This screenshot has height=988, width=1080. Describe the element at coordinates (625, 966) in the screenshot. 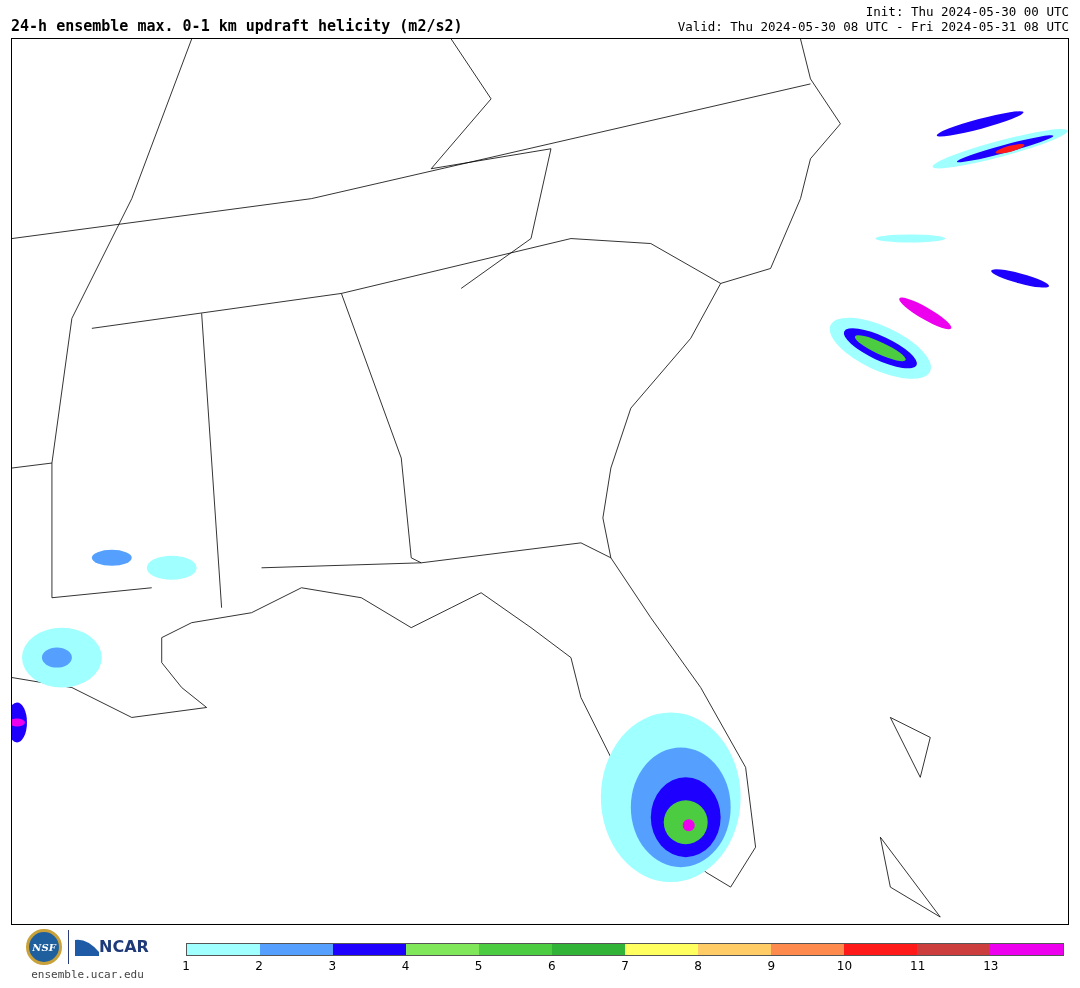

I see `tick-label: 7` at that location.